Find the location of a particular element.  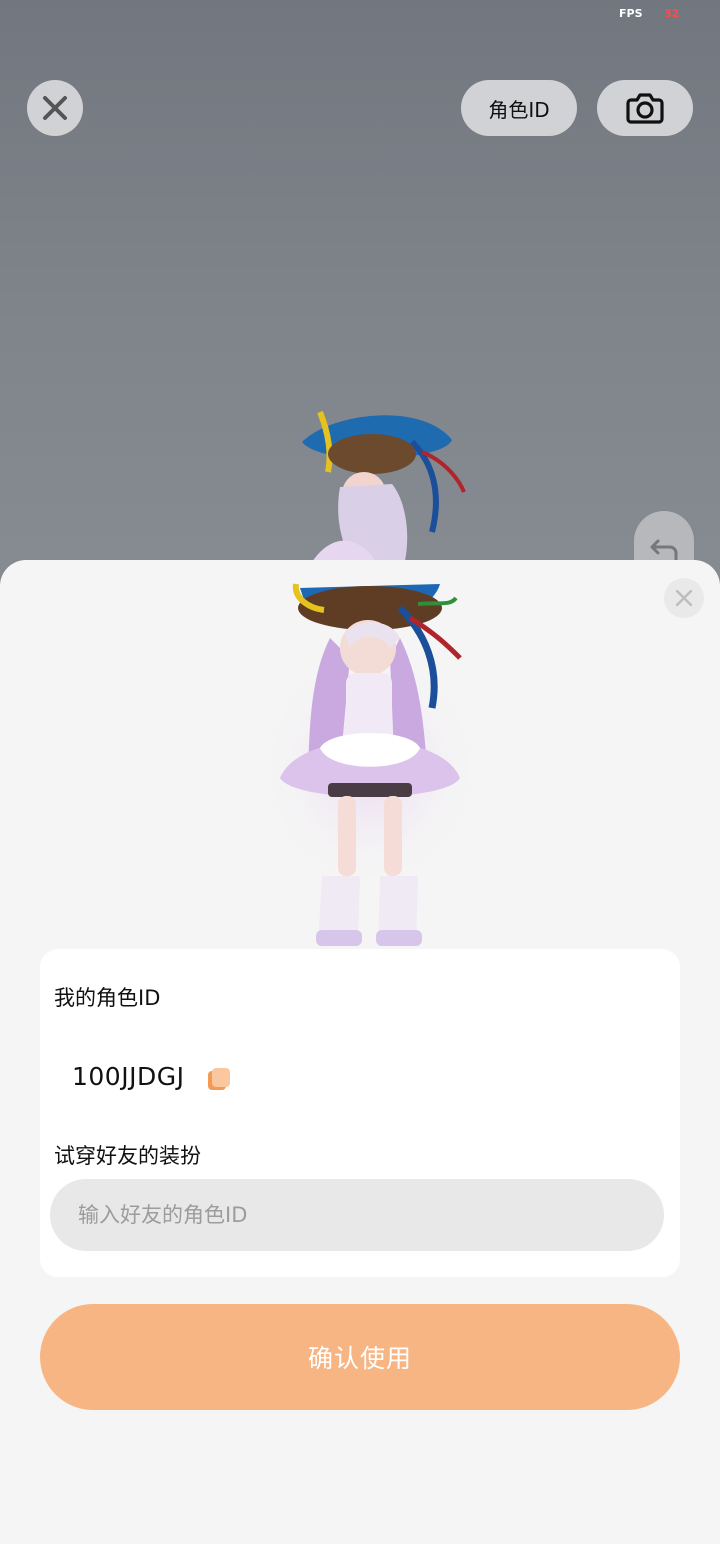

confirm-use-label: 确认使用 is located at coordinates (359, 1358).